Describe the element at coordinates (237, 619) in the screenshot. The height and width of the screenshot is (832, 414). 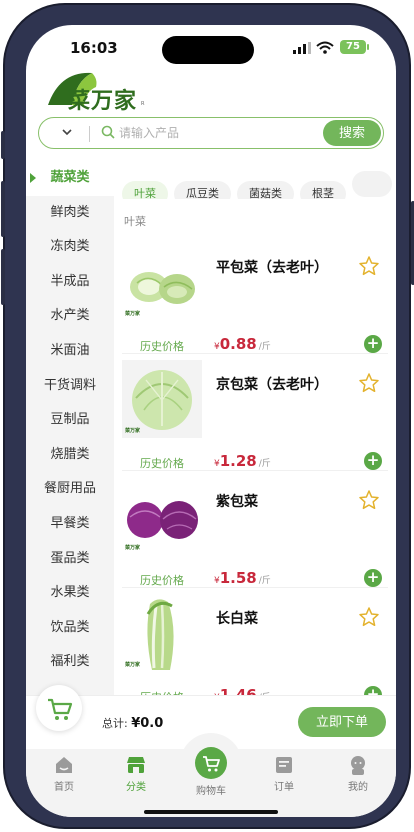
I see `product-name: 长白菜` at that location.